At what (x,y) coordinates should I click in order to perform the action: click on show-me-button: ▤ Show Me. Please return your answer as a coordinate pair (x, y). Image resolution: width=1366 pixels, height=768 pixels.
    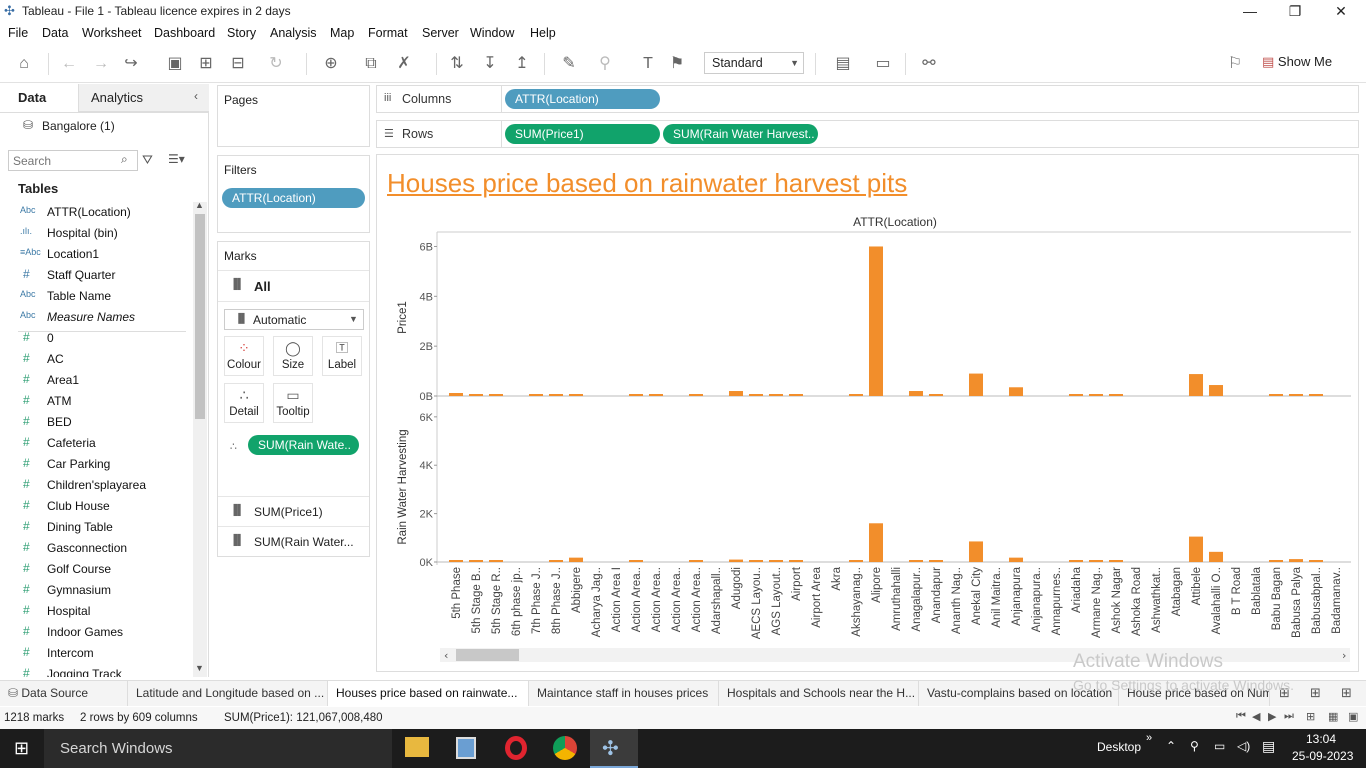
    Looking at the image, I should click on (1297, 62).